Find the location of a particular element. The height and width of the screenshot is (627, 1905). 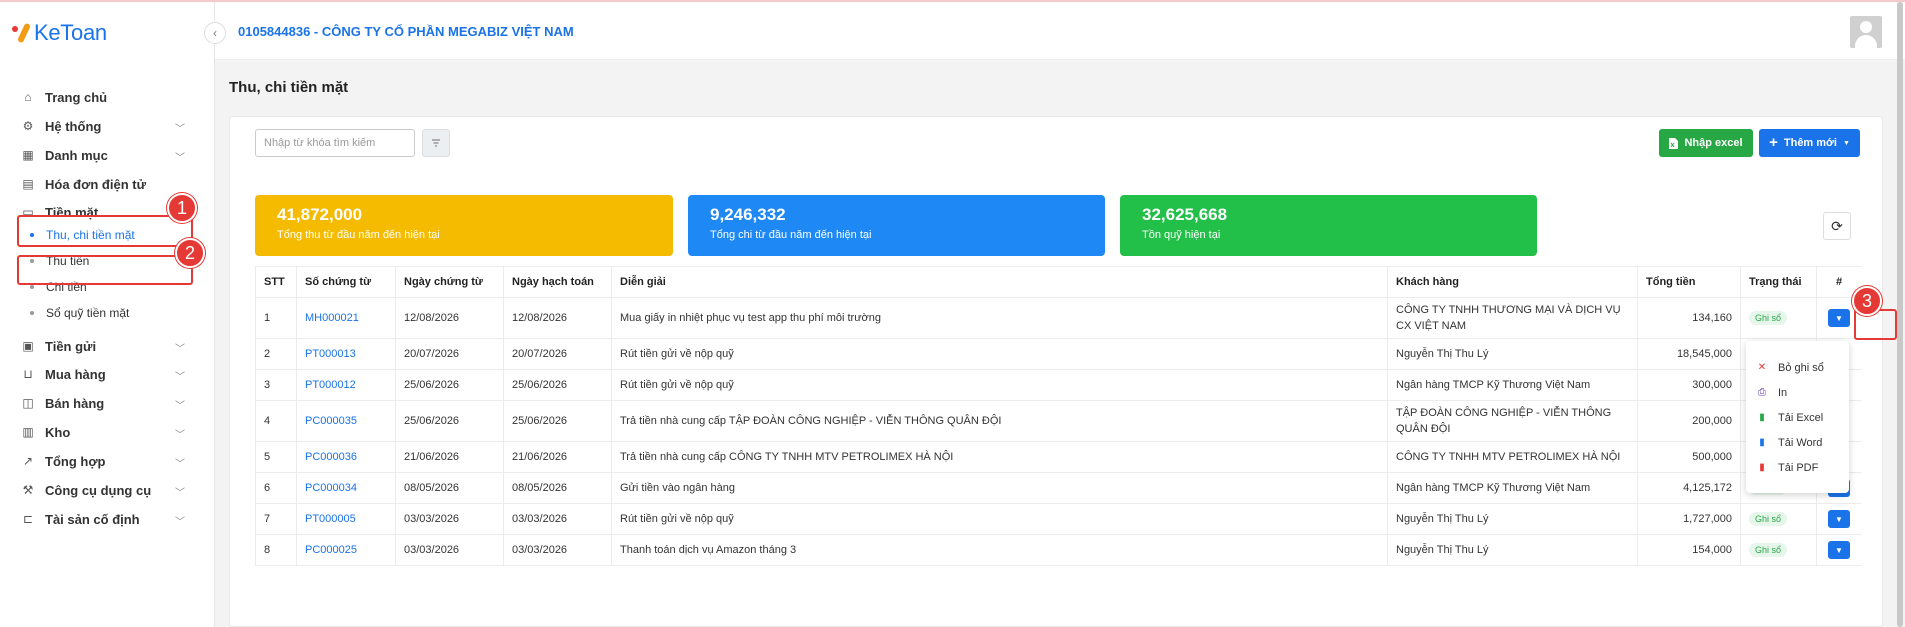

sidebar-item-label: Danh mục is located at coordinates (76, 155).